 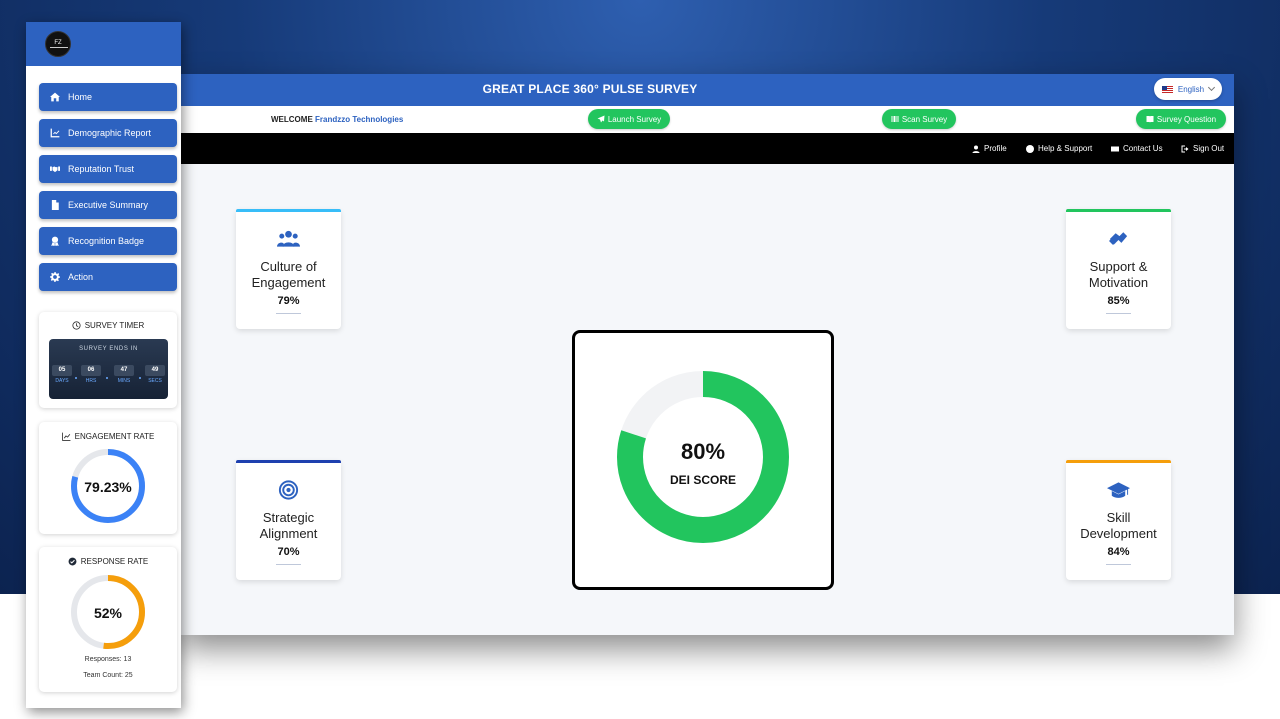 I want to click on sidebar-item-executive-summary: Executive Summary, so click(x=108, y=205).